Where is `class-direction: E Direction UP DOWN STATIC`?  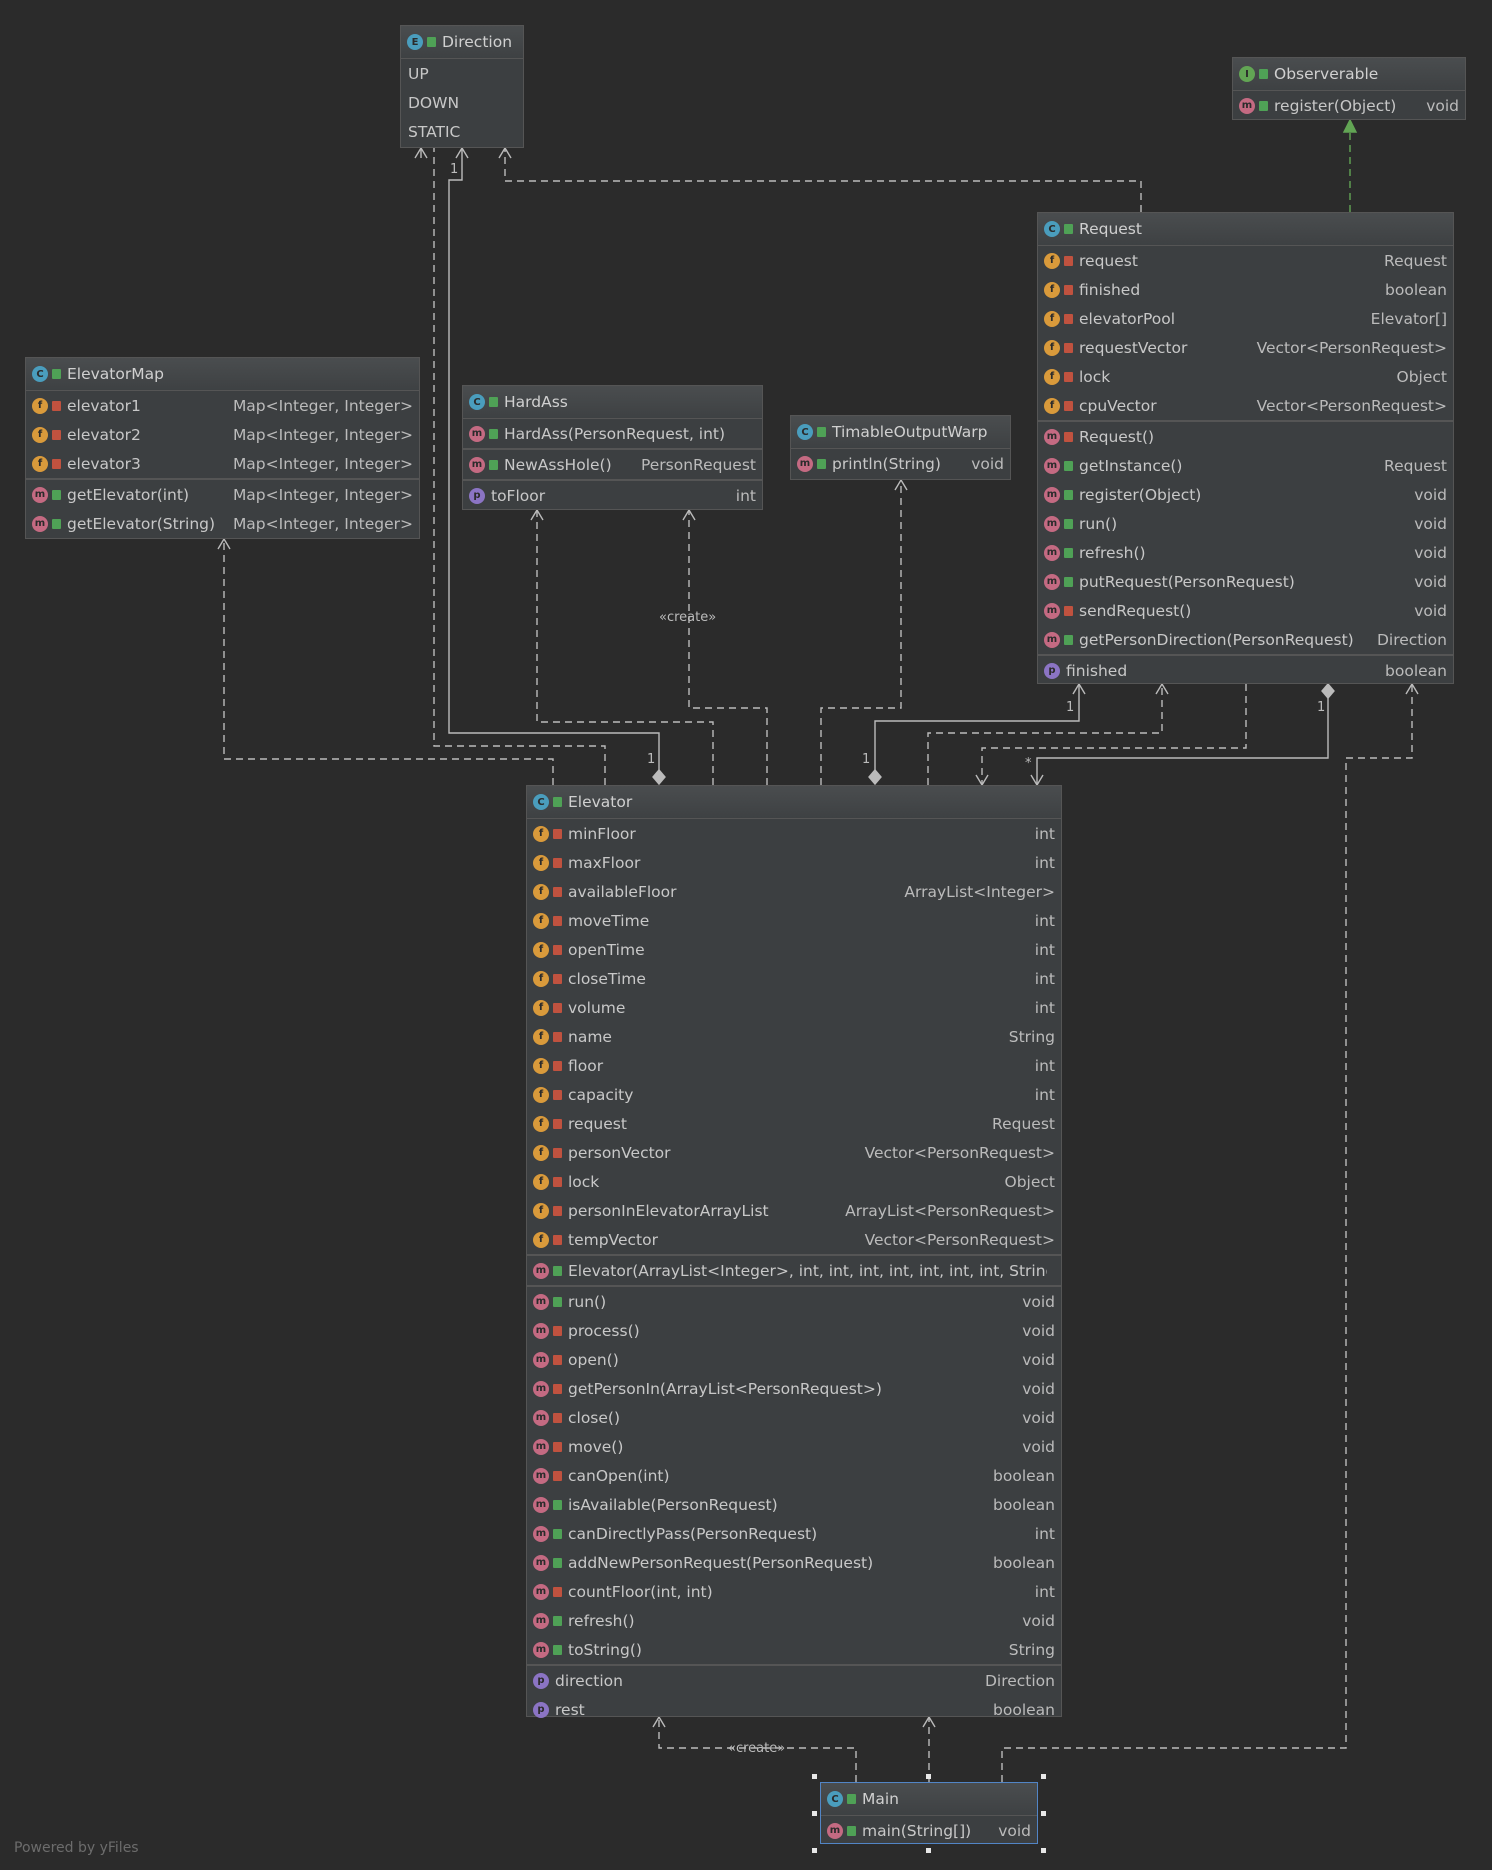
class-direction: E Direction UP DOWN STATIC is located at coordinates (462, 86).